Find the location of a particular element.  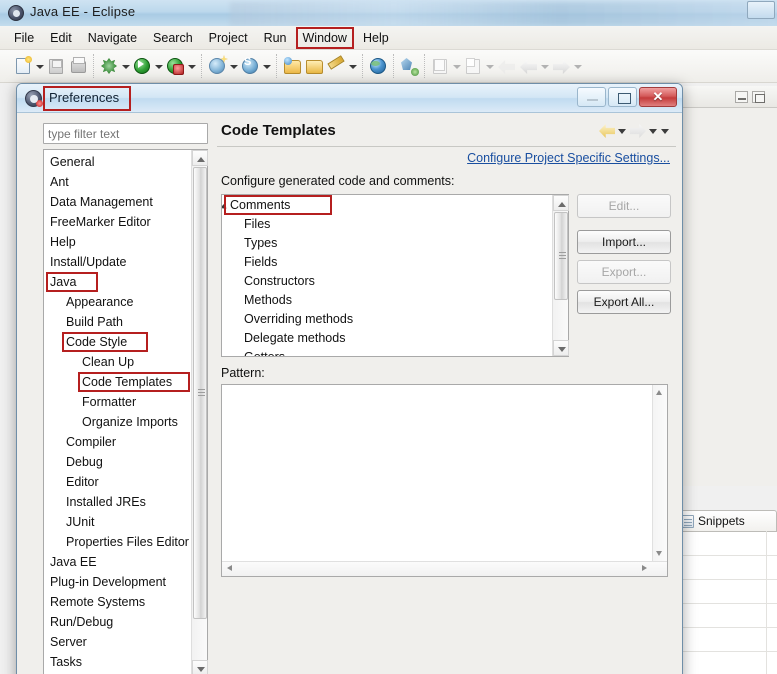

new-wizard-icon is located at coordinates (217, 66).